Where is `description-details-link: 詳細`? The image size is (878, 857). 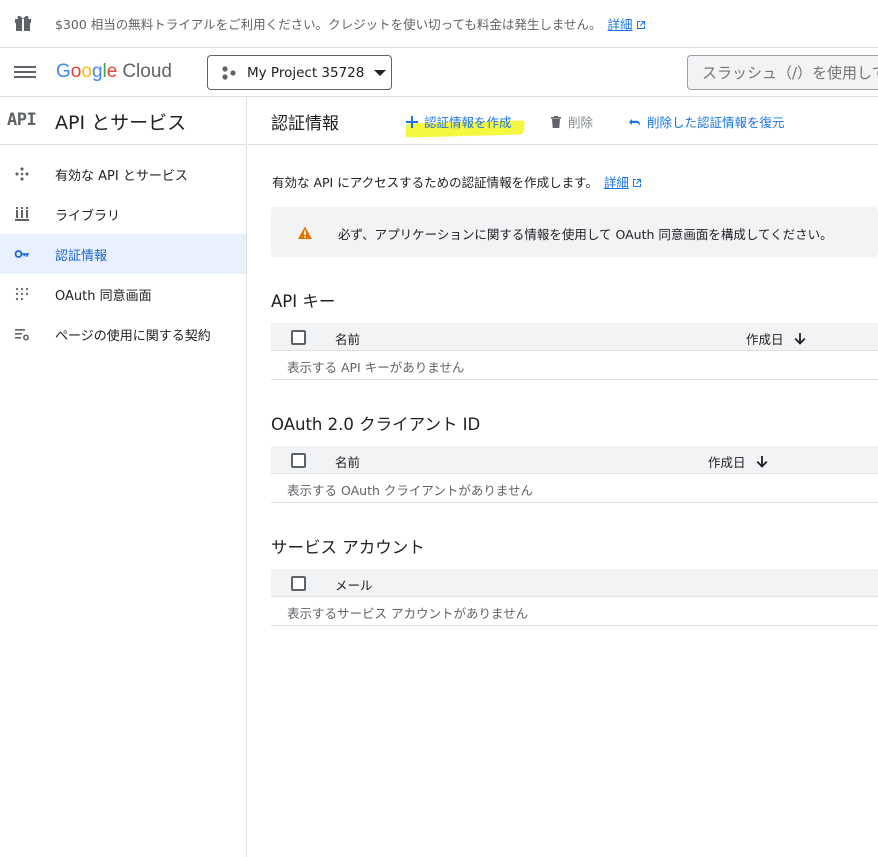 description-details-link: 詳細 is located at coordinates (616, 182).